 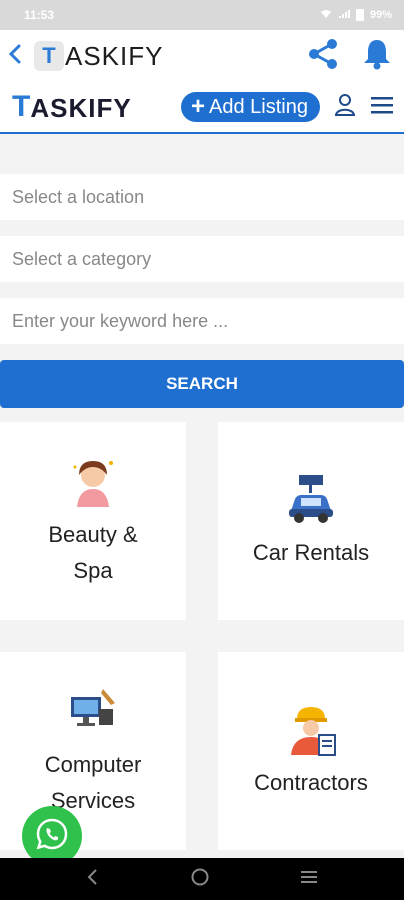 What do you see at coordinates (377, 56) in the screenshot?
I see `bell-icon` at bounding box center [377, 56].